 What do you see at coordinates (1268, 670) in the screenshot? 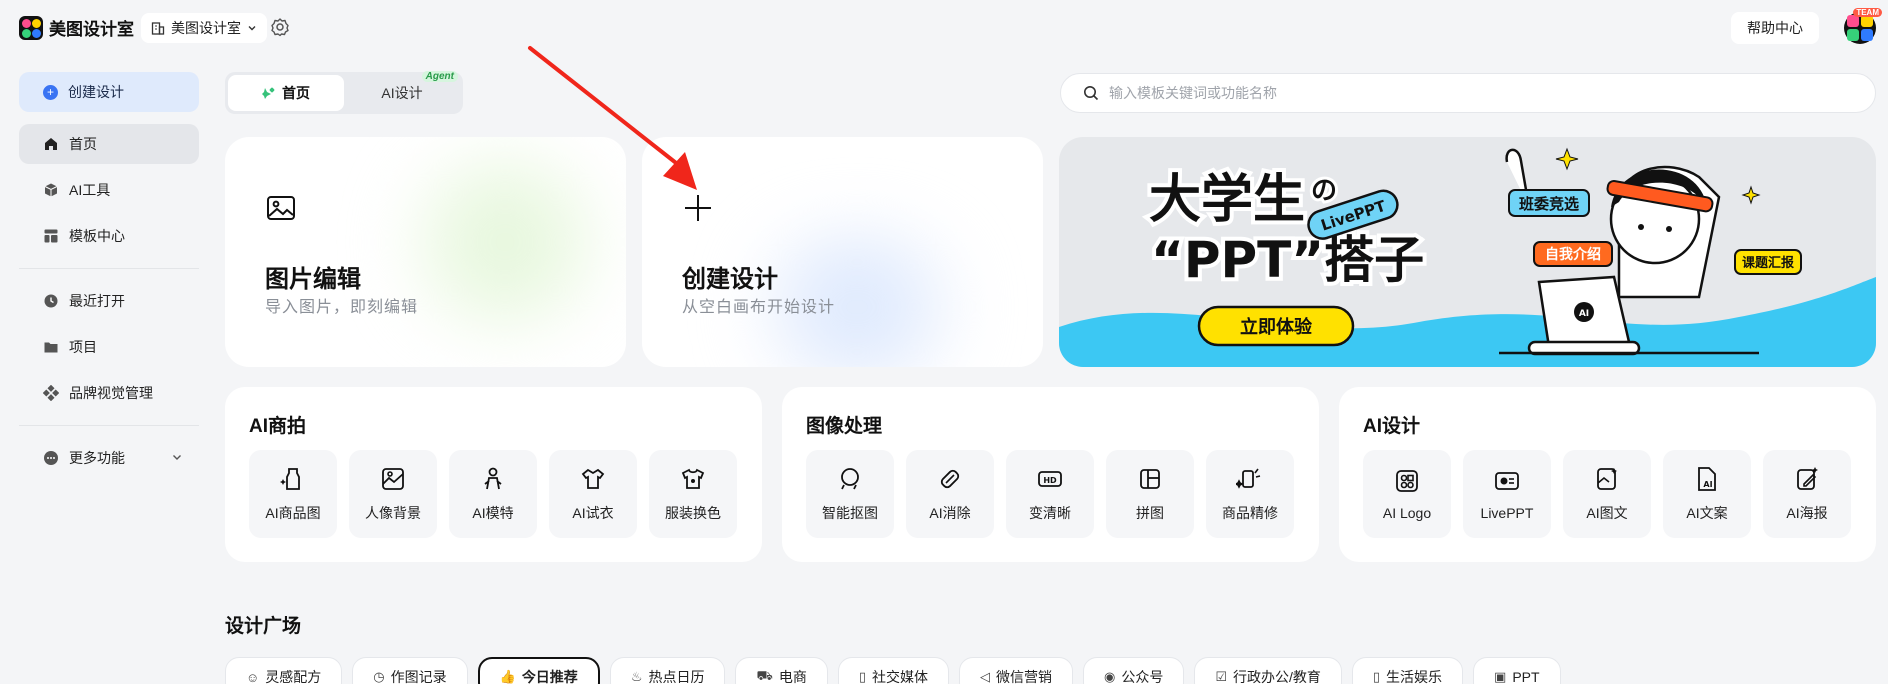
I see `chip-office-education: ☑ 行政办公/教育` at bounding box center [1268, 670].